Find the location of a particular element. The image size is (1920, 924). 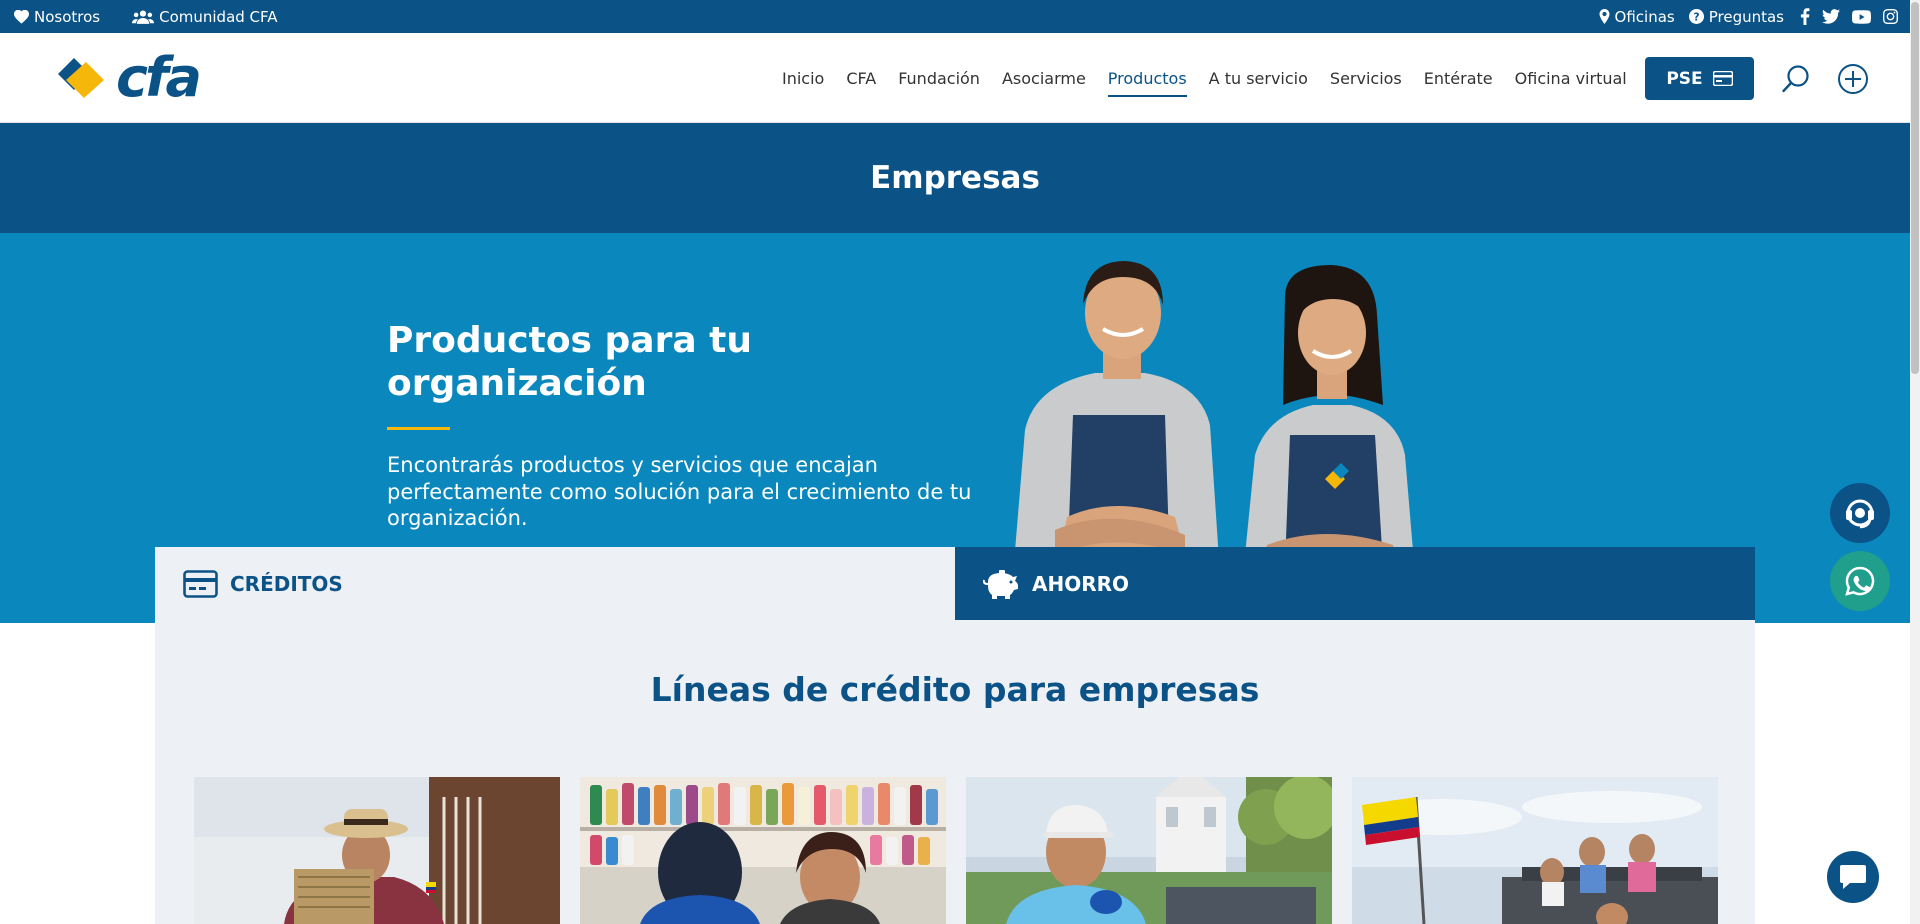

support-chat-button is located at coordinates (1860, 513).